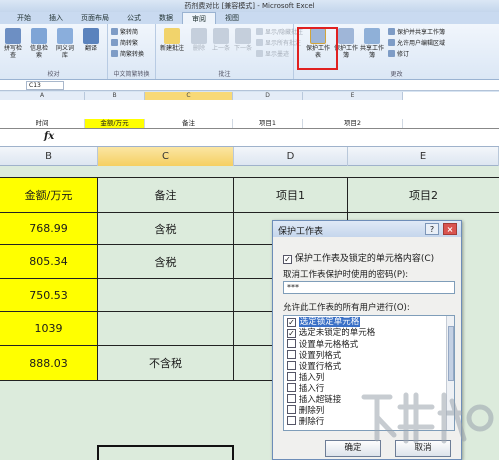 This screenshot has width=499, height=460. I want to click on translate-button: 翻译, so click(91, 40).